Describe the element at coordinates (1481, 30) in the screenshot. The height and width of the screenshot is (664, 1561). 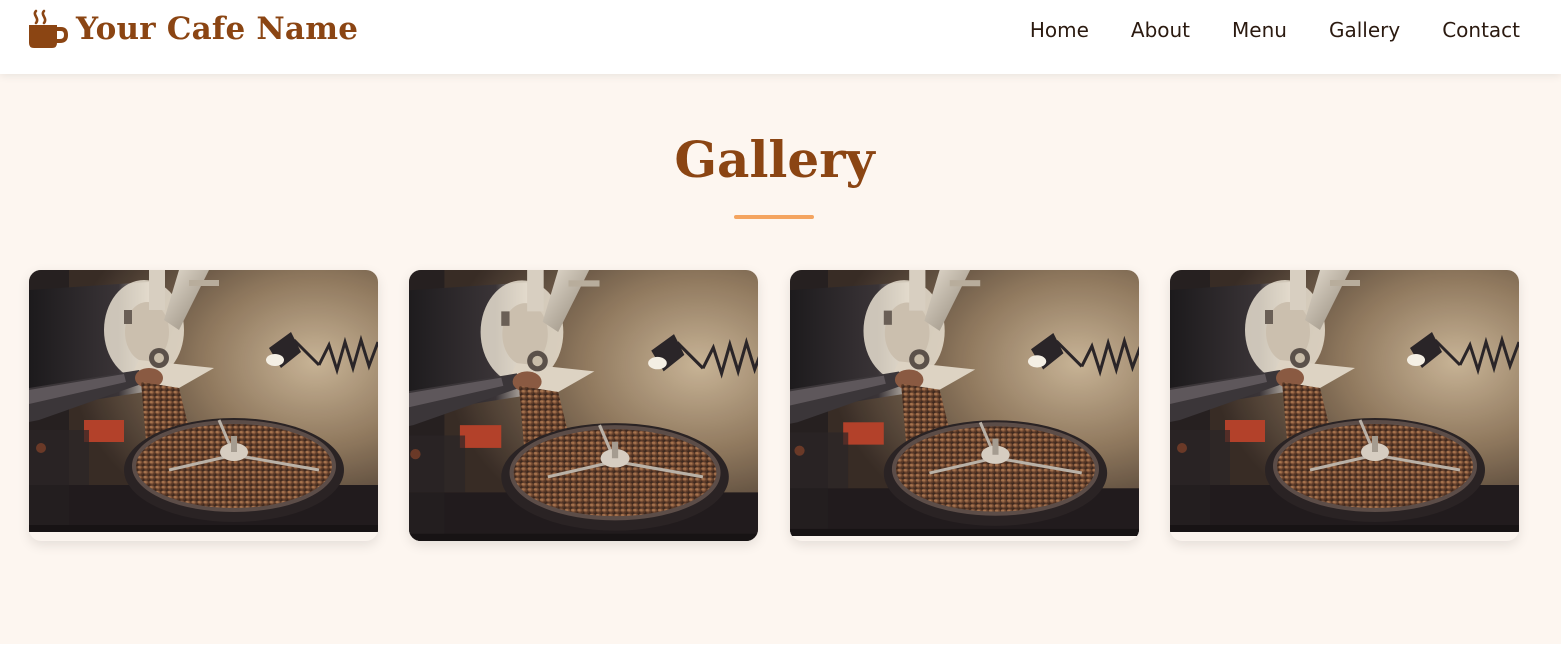
I see `nav-link-contact: Contact` at that location.